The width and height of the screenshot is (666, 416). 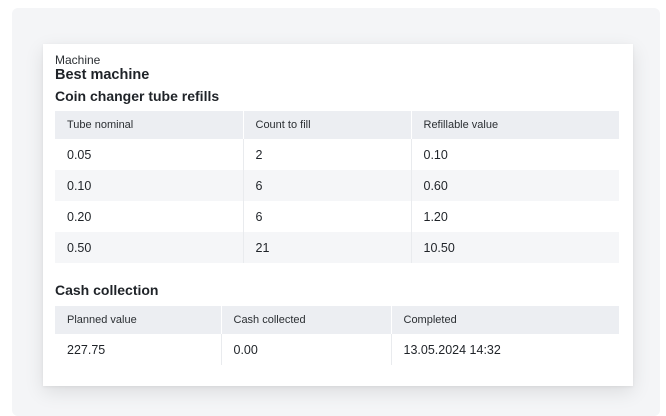 I want to click on machine-name: Best machine, so click(x=102, y=75).